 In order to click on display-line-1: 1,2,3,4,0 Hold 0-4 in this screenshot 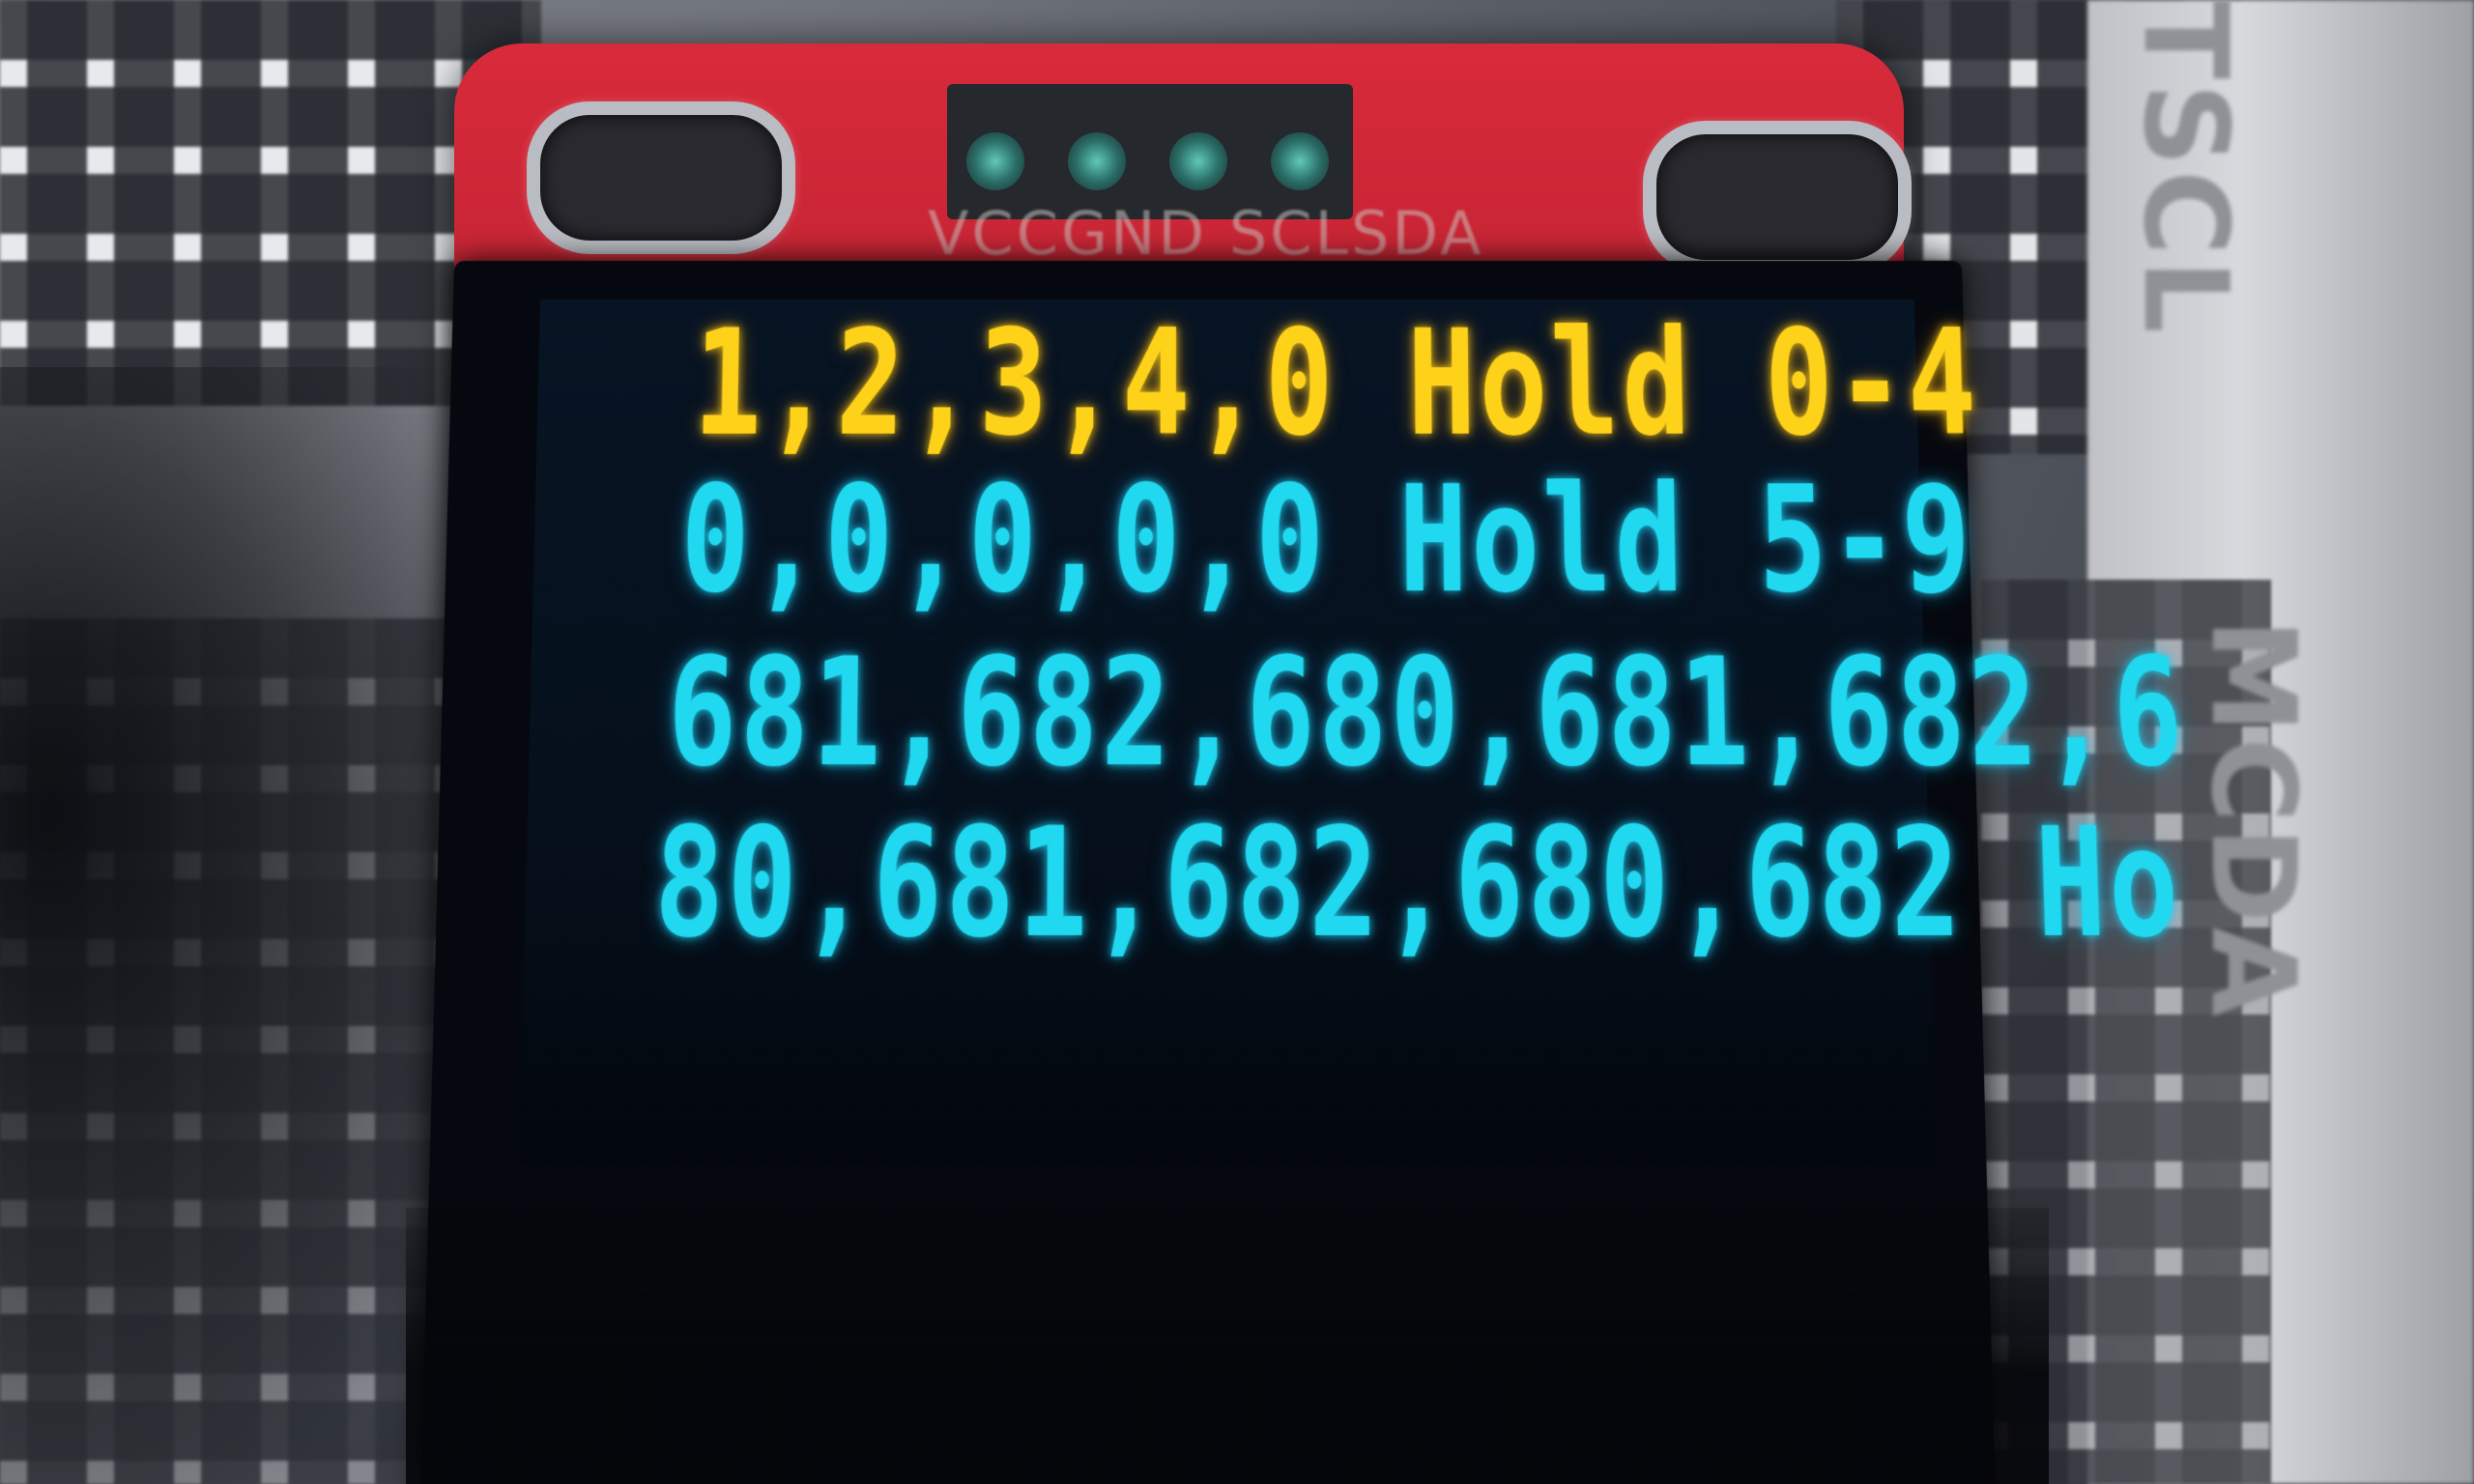, I will do `click(1337, 385)`.